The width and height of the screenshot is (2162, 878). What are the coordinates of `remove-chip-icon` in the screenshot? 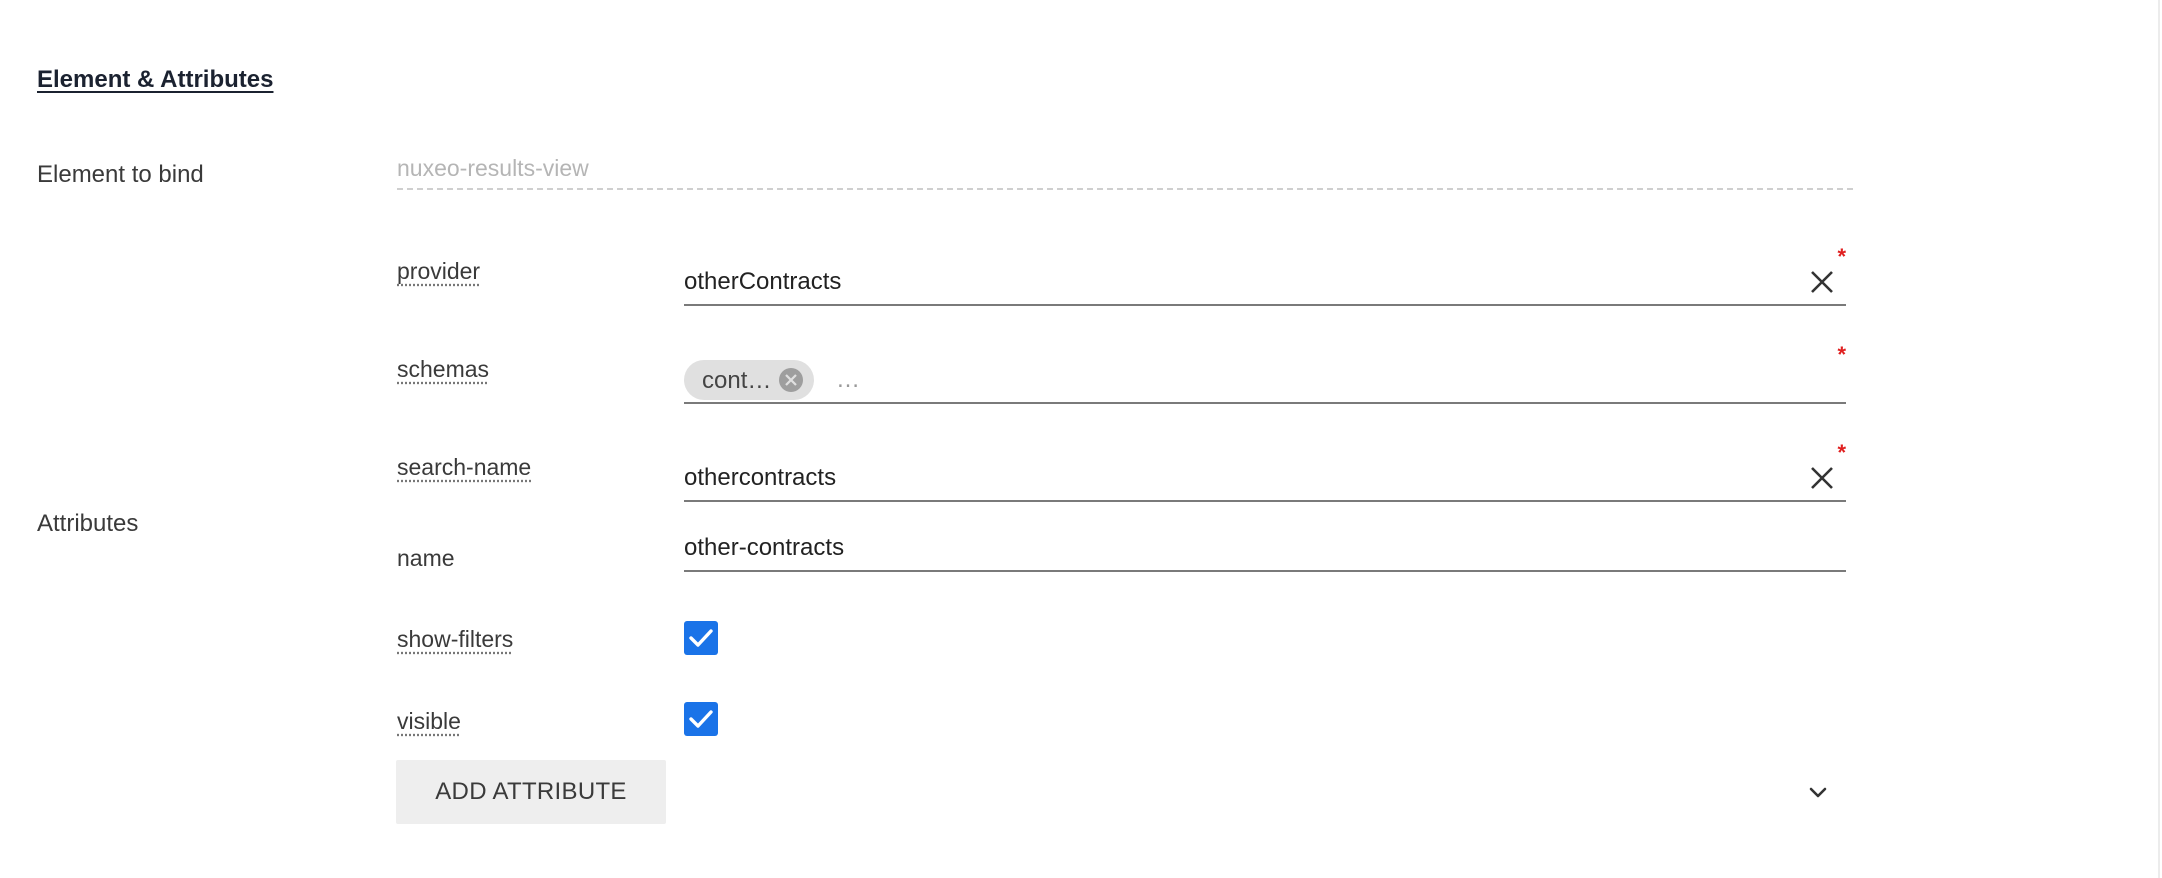 It's located at (791, 380).